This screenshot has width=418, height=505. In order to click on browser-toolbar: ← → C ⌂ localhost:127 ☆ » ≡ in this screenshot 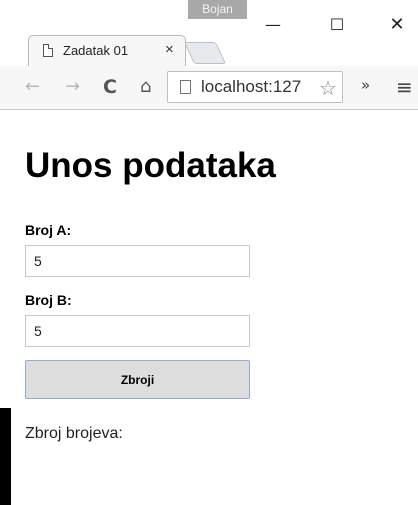, I will do `click(209, 88)`.